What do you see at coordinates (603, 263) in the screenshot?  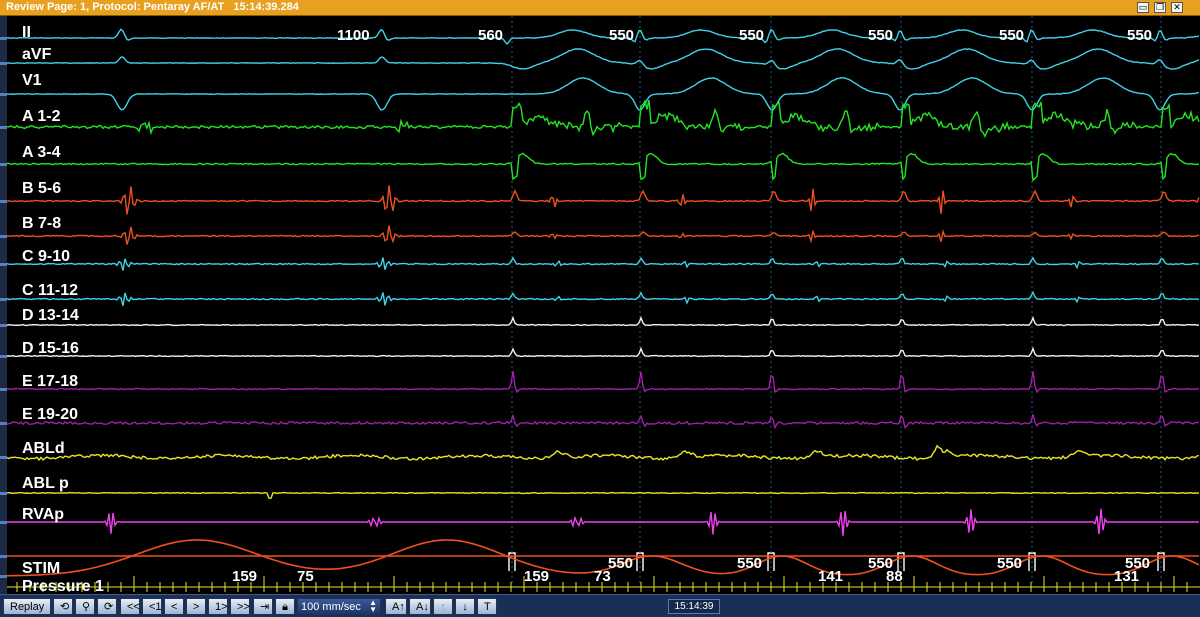 I see `trace-C910` at bounding box center [603, 263].